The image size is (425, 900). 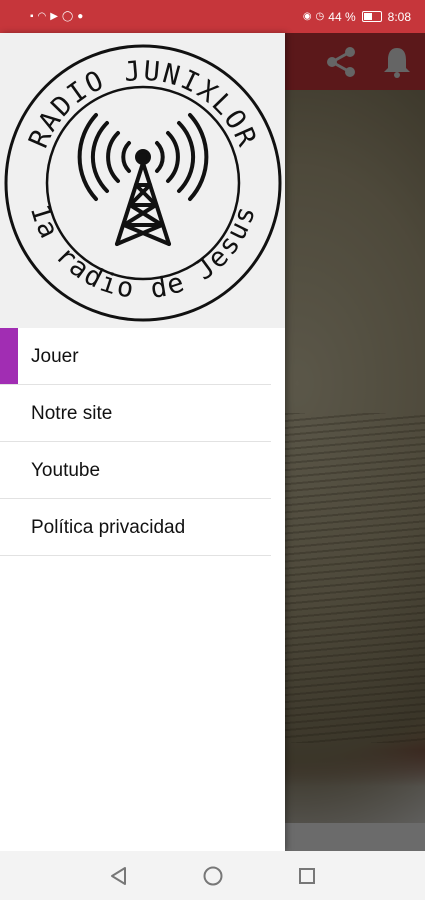 What do you see at coordinates (142, 413) in the screenshot?
I see `menu-item-notre-site: Notre site` at bounding box center [142, 413].